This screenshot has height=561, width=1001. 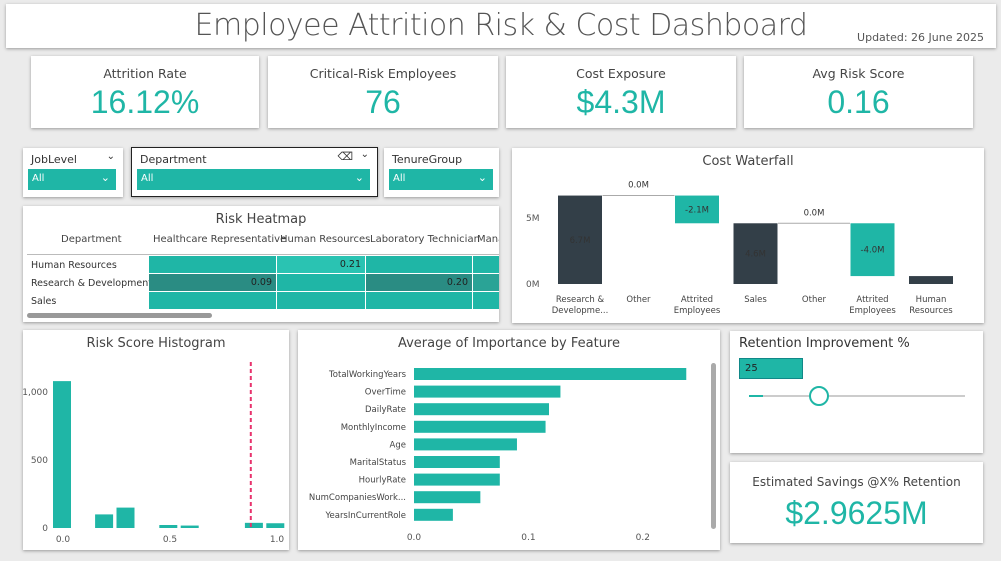 I want to click on slicer-label: JobLevel, so click(x=54, y=159).